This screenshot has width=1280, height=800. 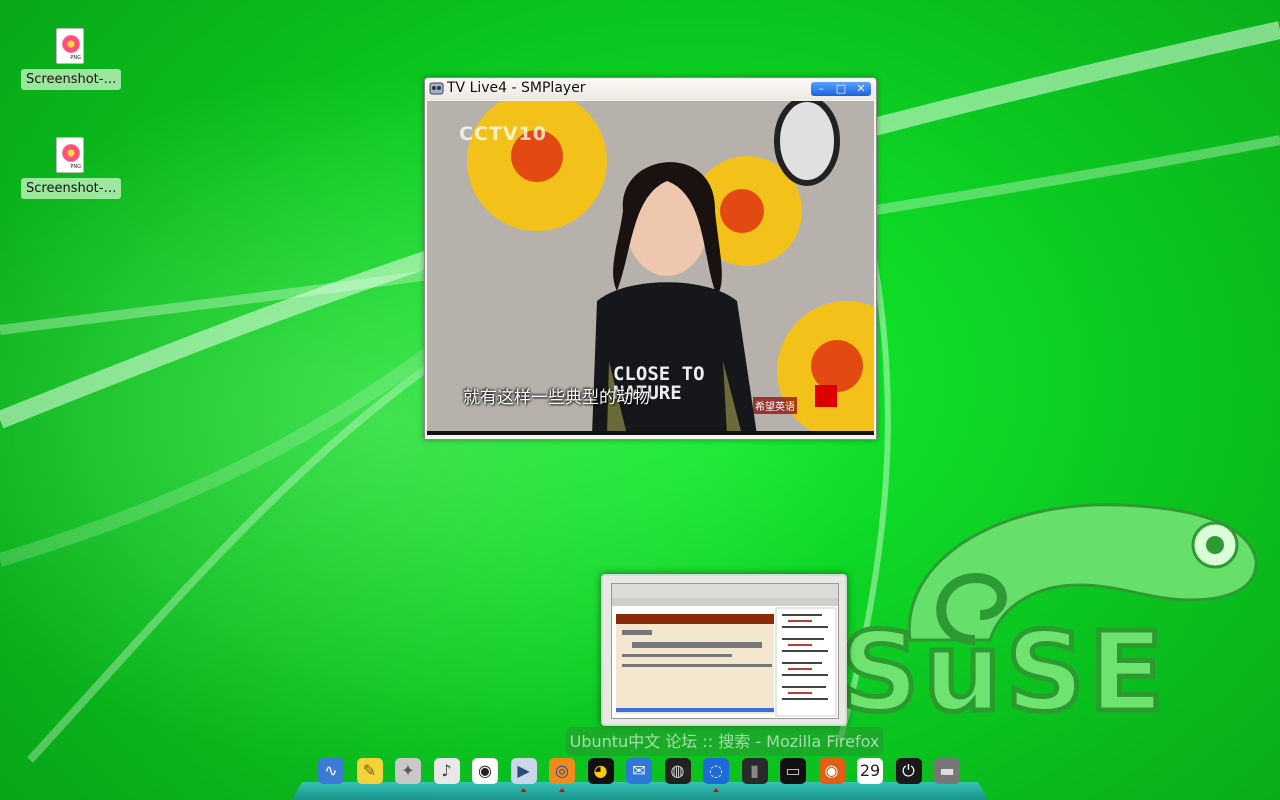 I want to click on dock-item: 29, so click(x=870, y=771).